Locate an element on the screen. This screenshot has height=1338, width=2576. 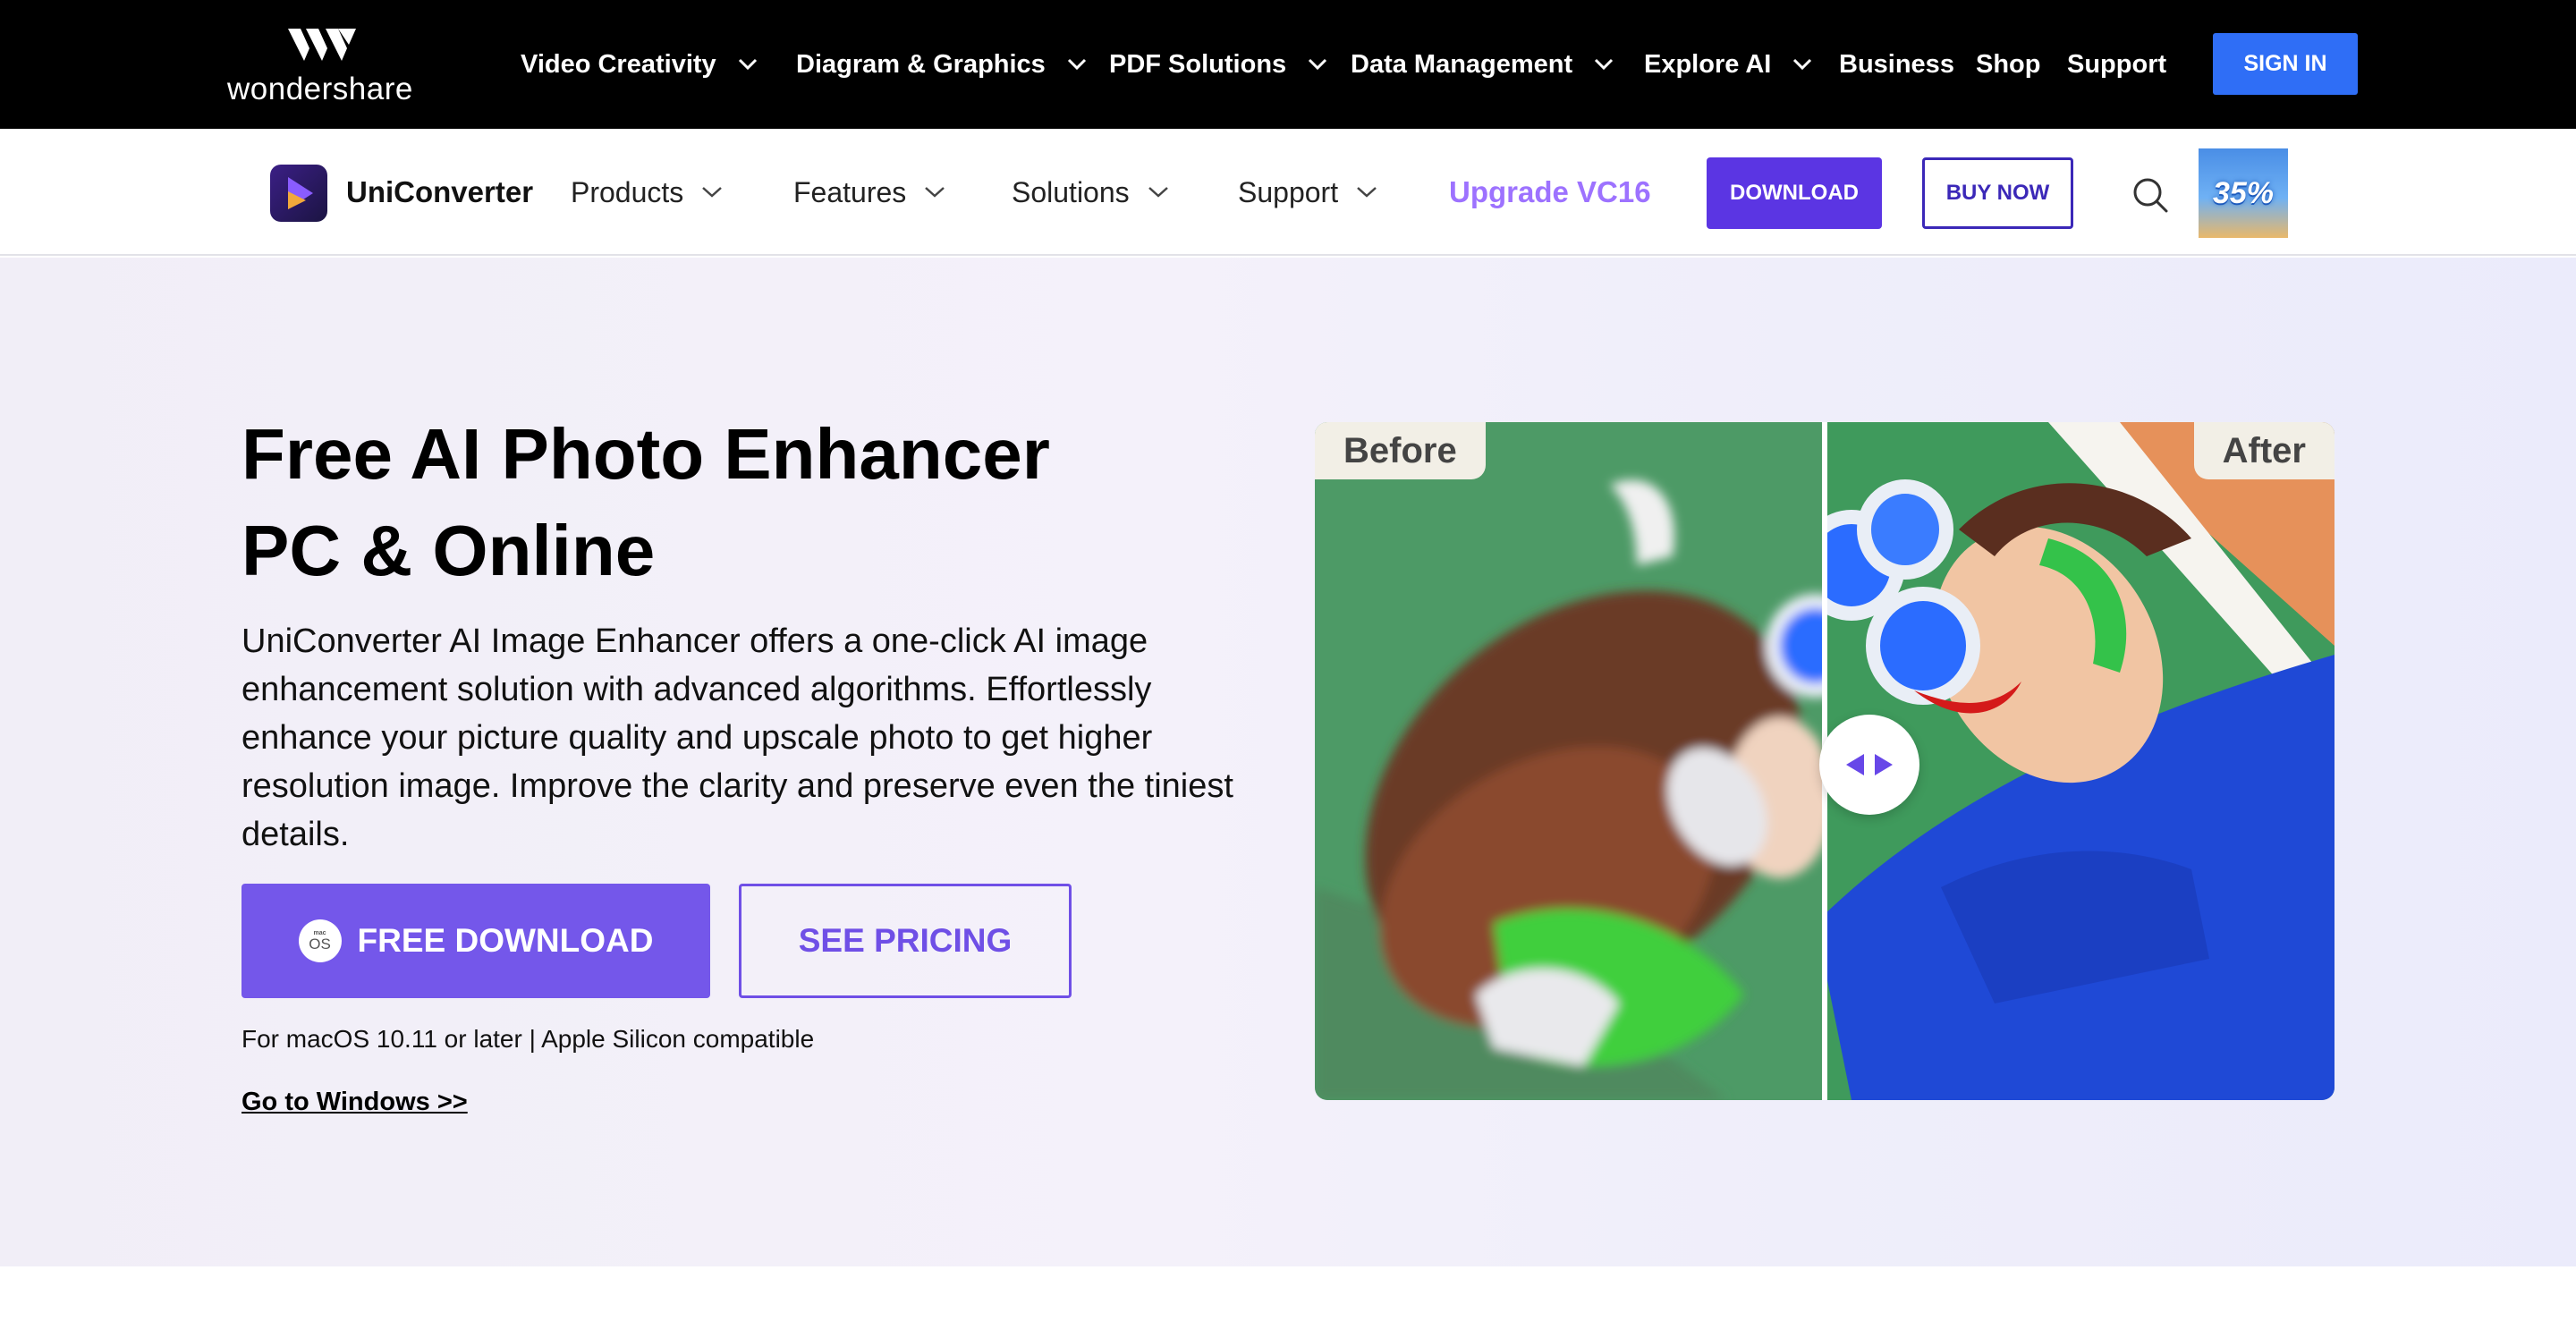
nav-item-label: Support is located at coordinates (2117, 64).